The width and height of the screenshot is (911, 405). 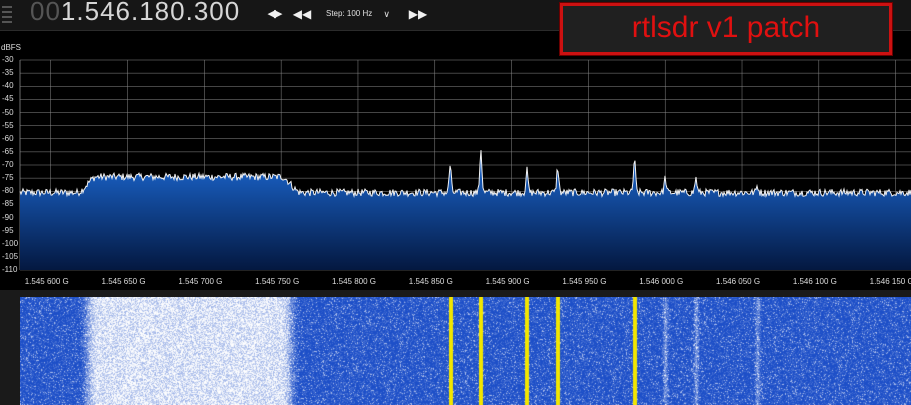 I want to click on x-tick-label: 1.545 750 G, so click(x=277, y=281).